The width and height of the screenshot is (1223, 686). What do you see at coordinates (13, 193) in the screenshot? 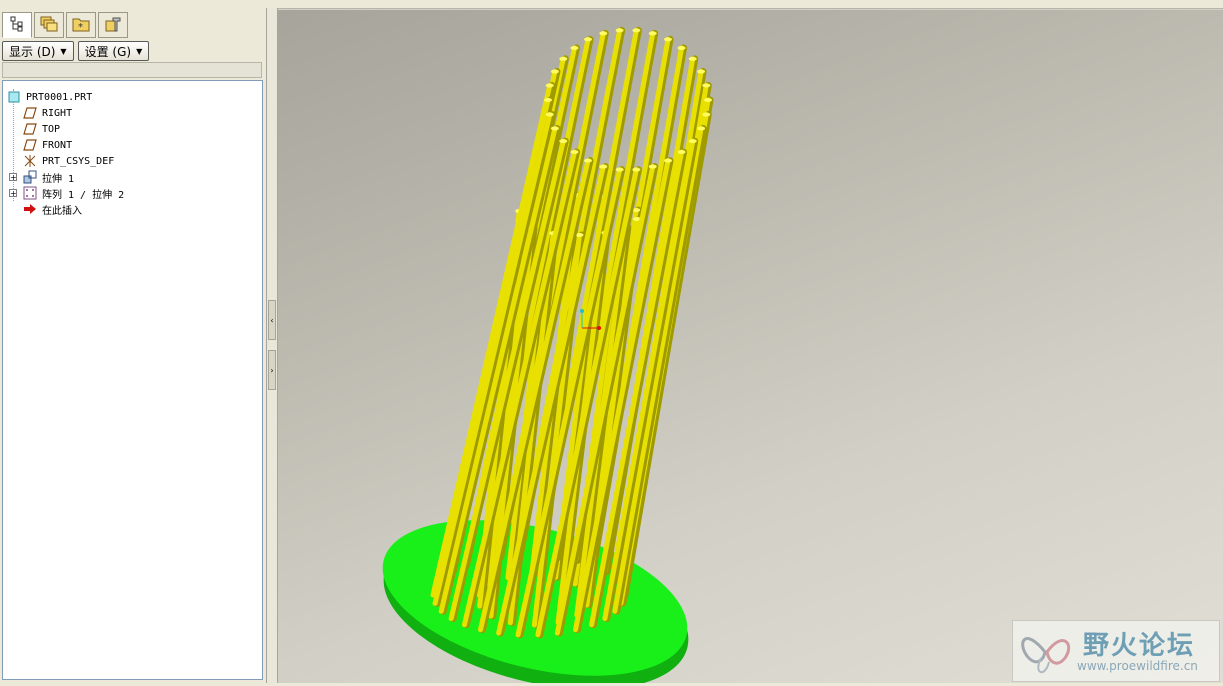
I see `expand-toggle-pattern: +` at bounding box center [13, 193].